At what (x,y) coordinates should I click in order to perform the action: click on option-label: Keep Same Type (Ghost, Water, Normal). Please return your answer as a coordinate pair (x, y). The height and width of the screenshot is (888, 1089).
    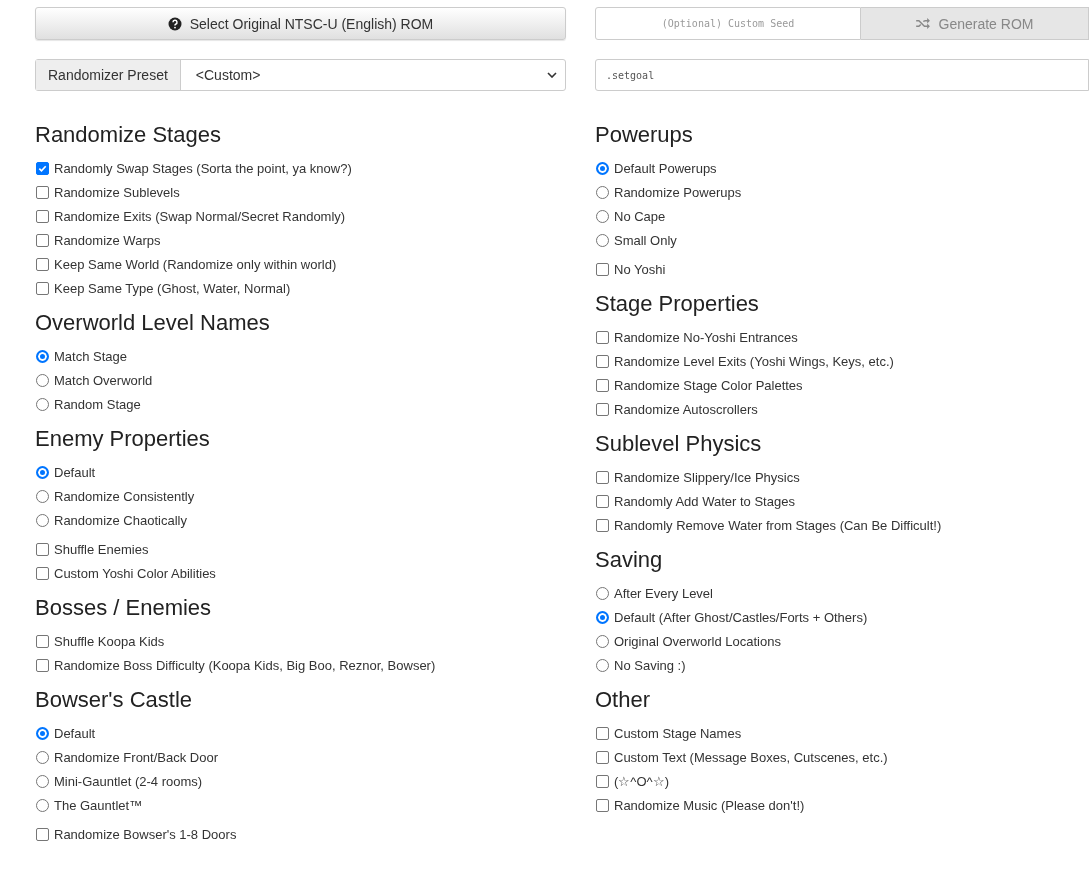
    Looking at the image, I should click on (300, 288).